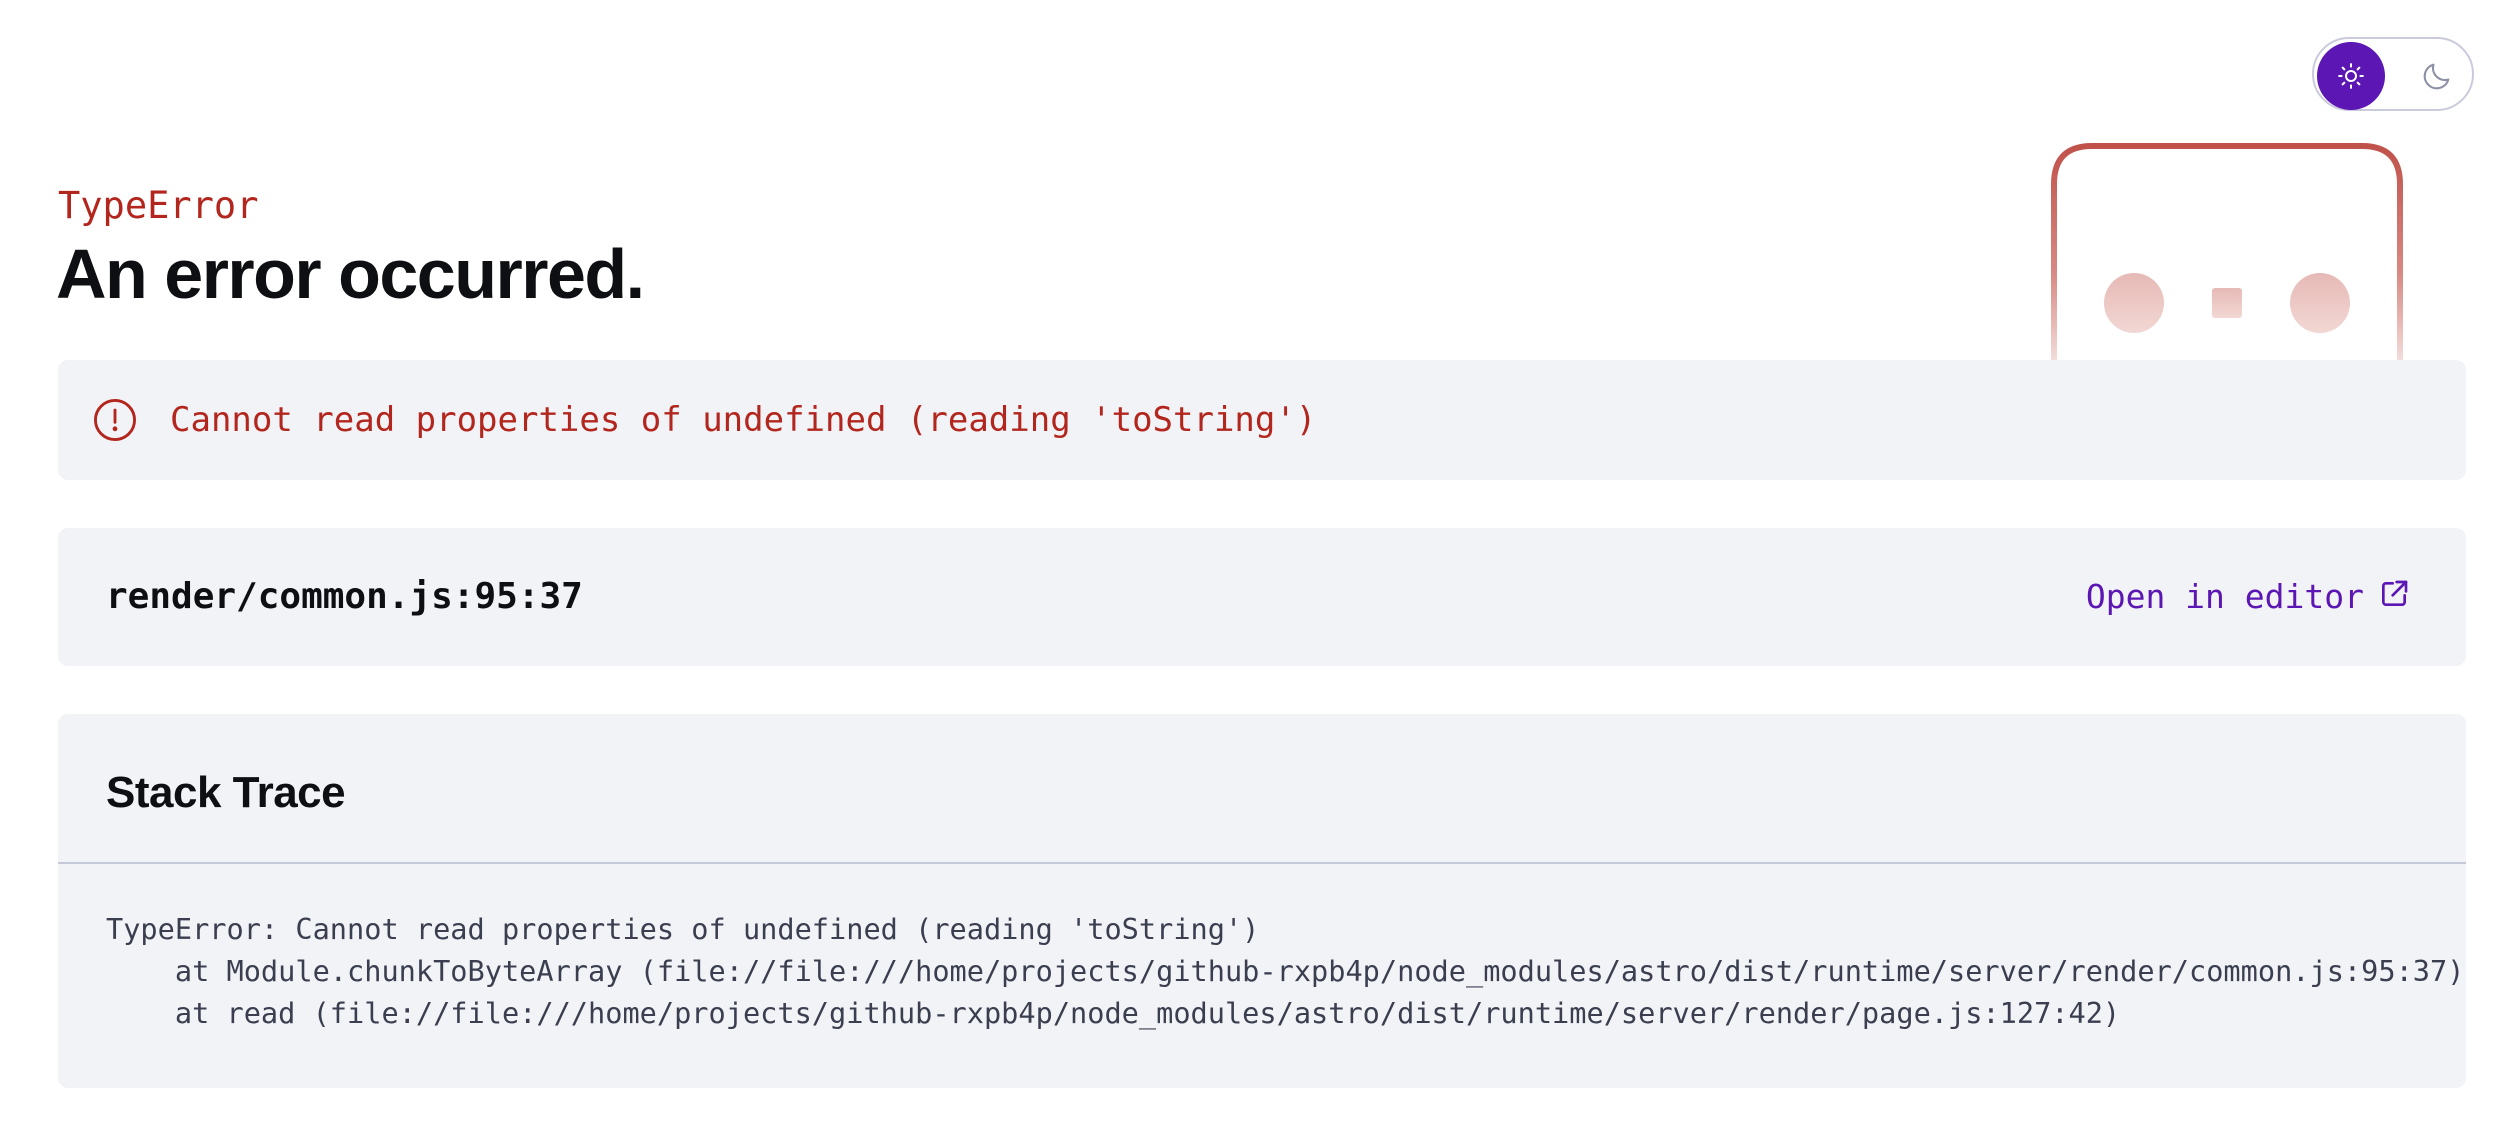 The image size is (2520, 1124). Describe the element at coordinates (226, 792) in the screenshot. I see `stack-trace-heading: Stack Trace` at that location.